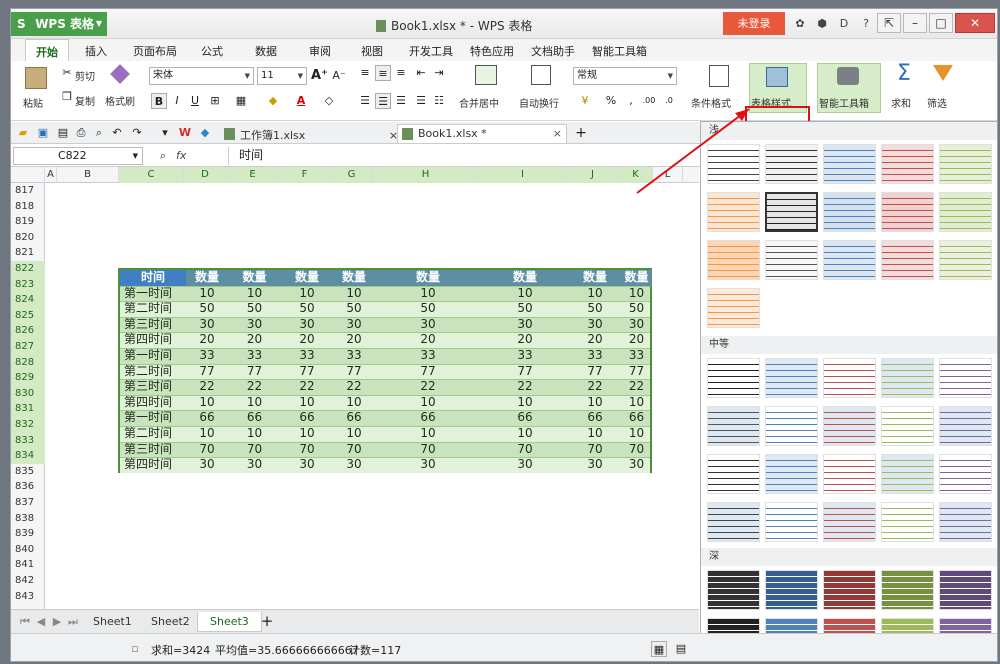 This screenshot has height=664, width=1000. Describe the element at coordinates (266, 51) in the screenshot. I see `tab-data: 数据` at that location.